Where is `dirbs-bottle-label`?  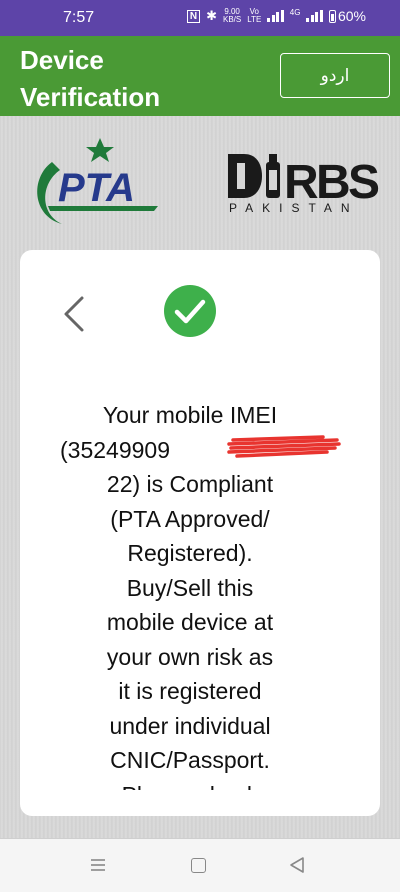 dirbs-bottle-label is located at coordinates (273, 180).